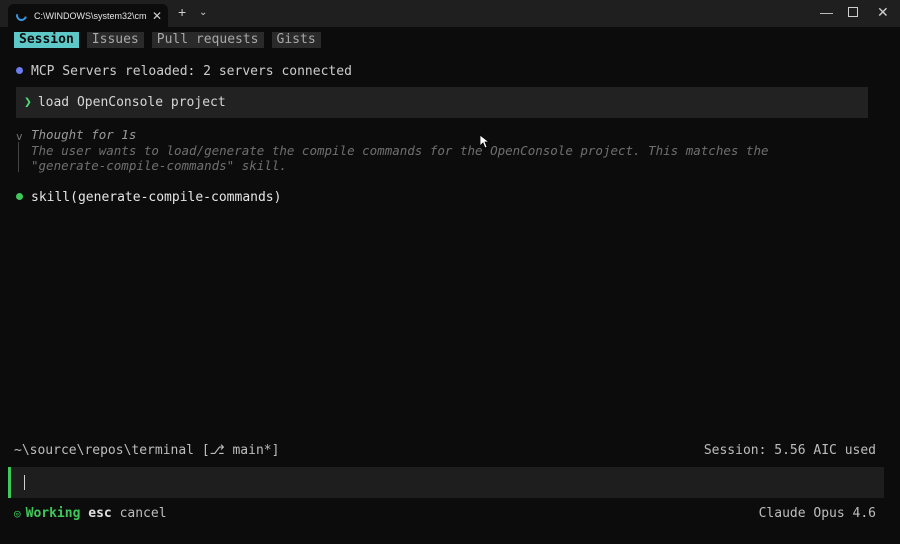 This screenshot has height=544, width=900. I want to click on text-caret, so click(24, 482).